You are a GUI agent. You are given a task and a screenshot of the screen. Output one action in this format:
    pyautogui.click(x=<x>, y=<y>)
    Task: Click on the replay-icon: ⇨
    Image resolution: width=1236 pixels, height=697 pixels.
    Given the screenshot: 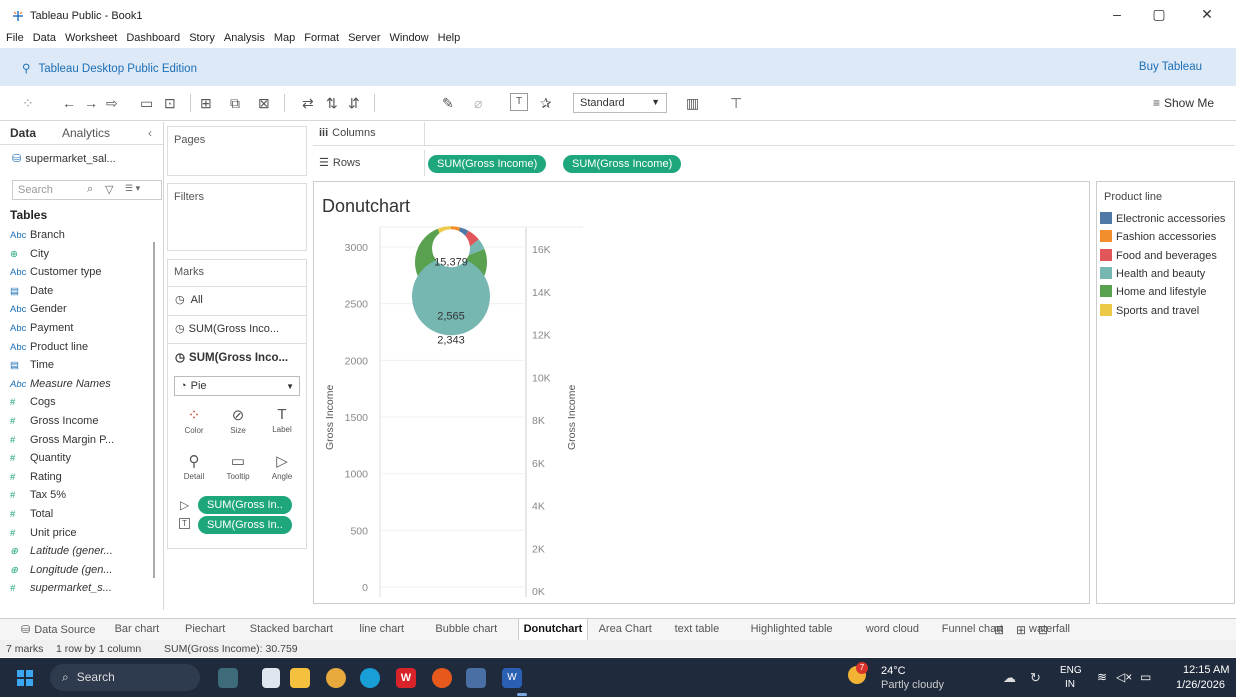 What is the action you would take?
    pyautogui.click(x=112, y=103)
    